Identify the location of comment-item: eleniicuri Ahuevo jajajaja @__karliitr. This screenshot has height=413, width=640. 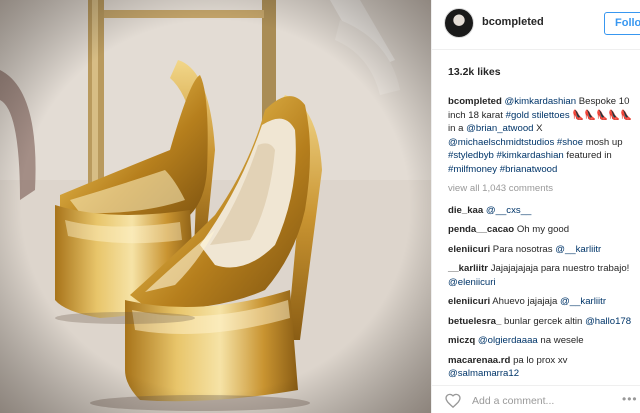
(542, 302).